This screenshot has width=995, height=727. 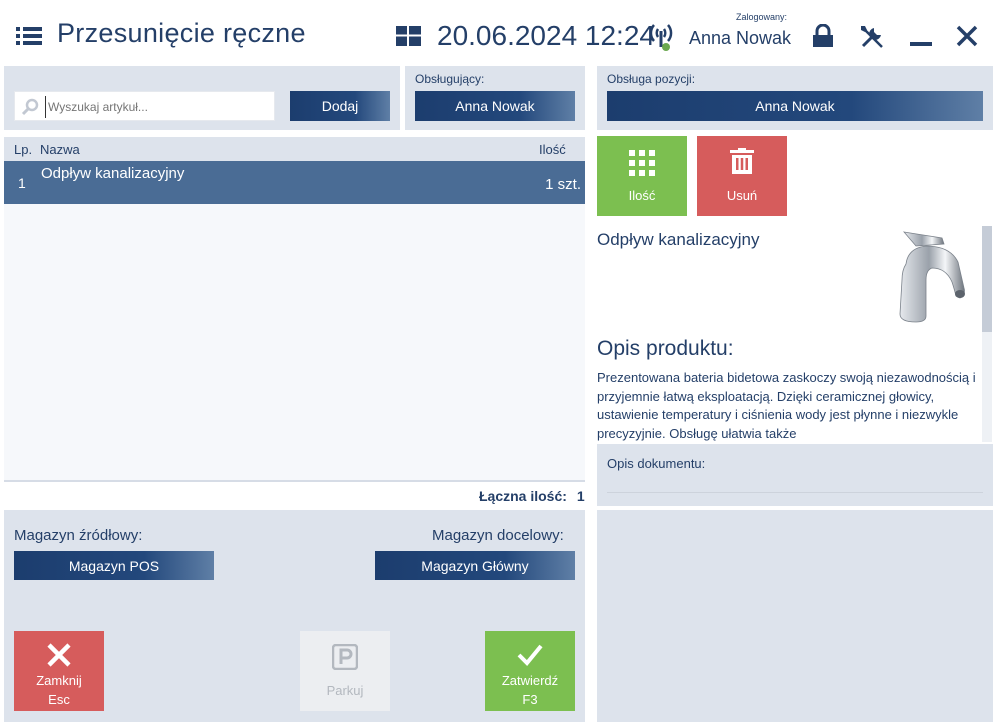 What do you see at coordinates (29, 36) in the screenshot?
I see `menu-icon` at bounding box center [29, 36].